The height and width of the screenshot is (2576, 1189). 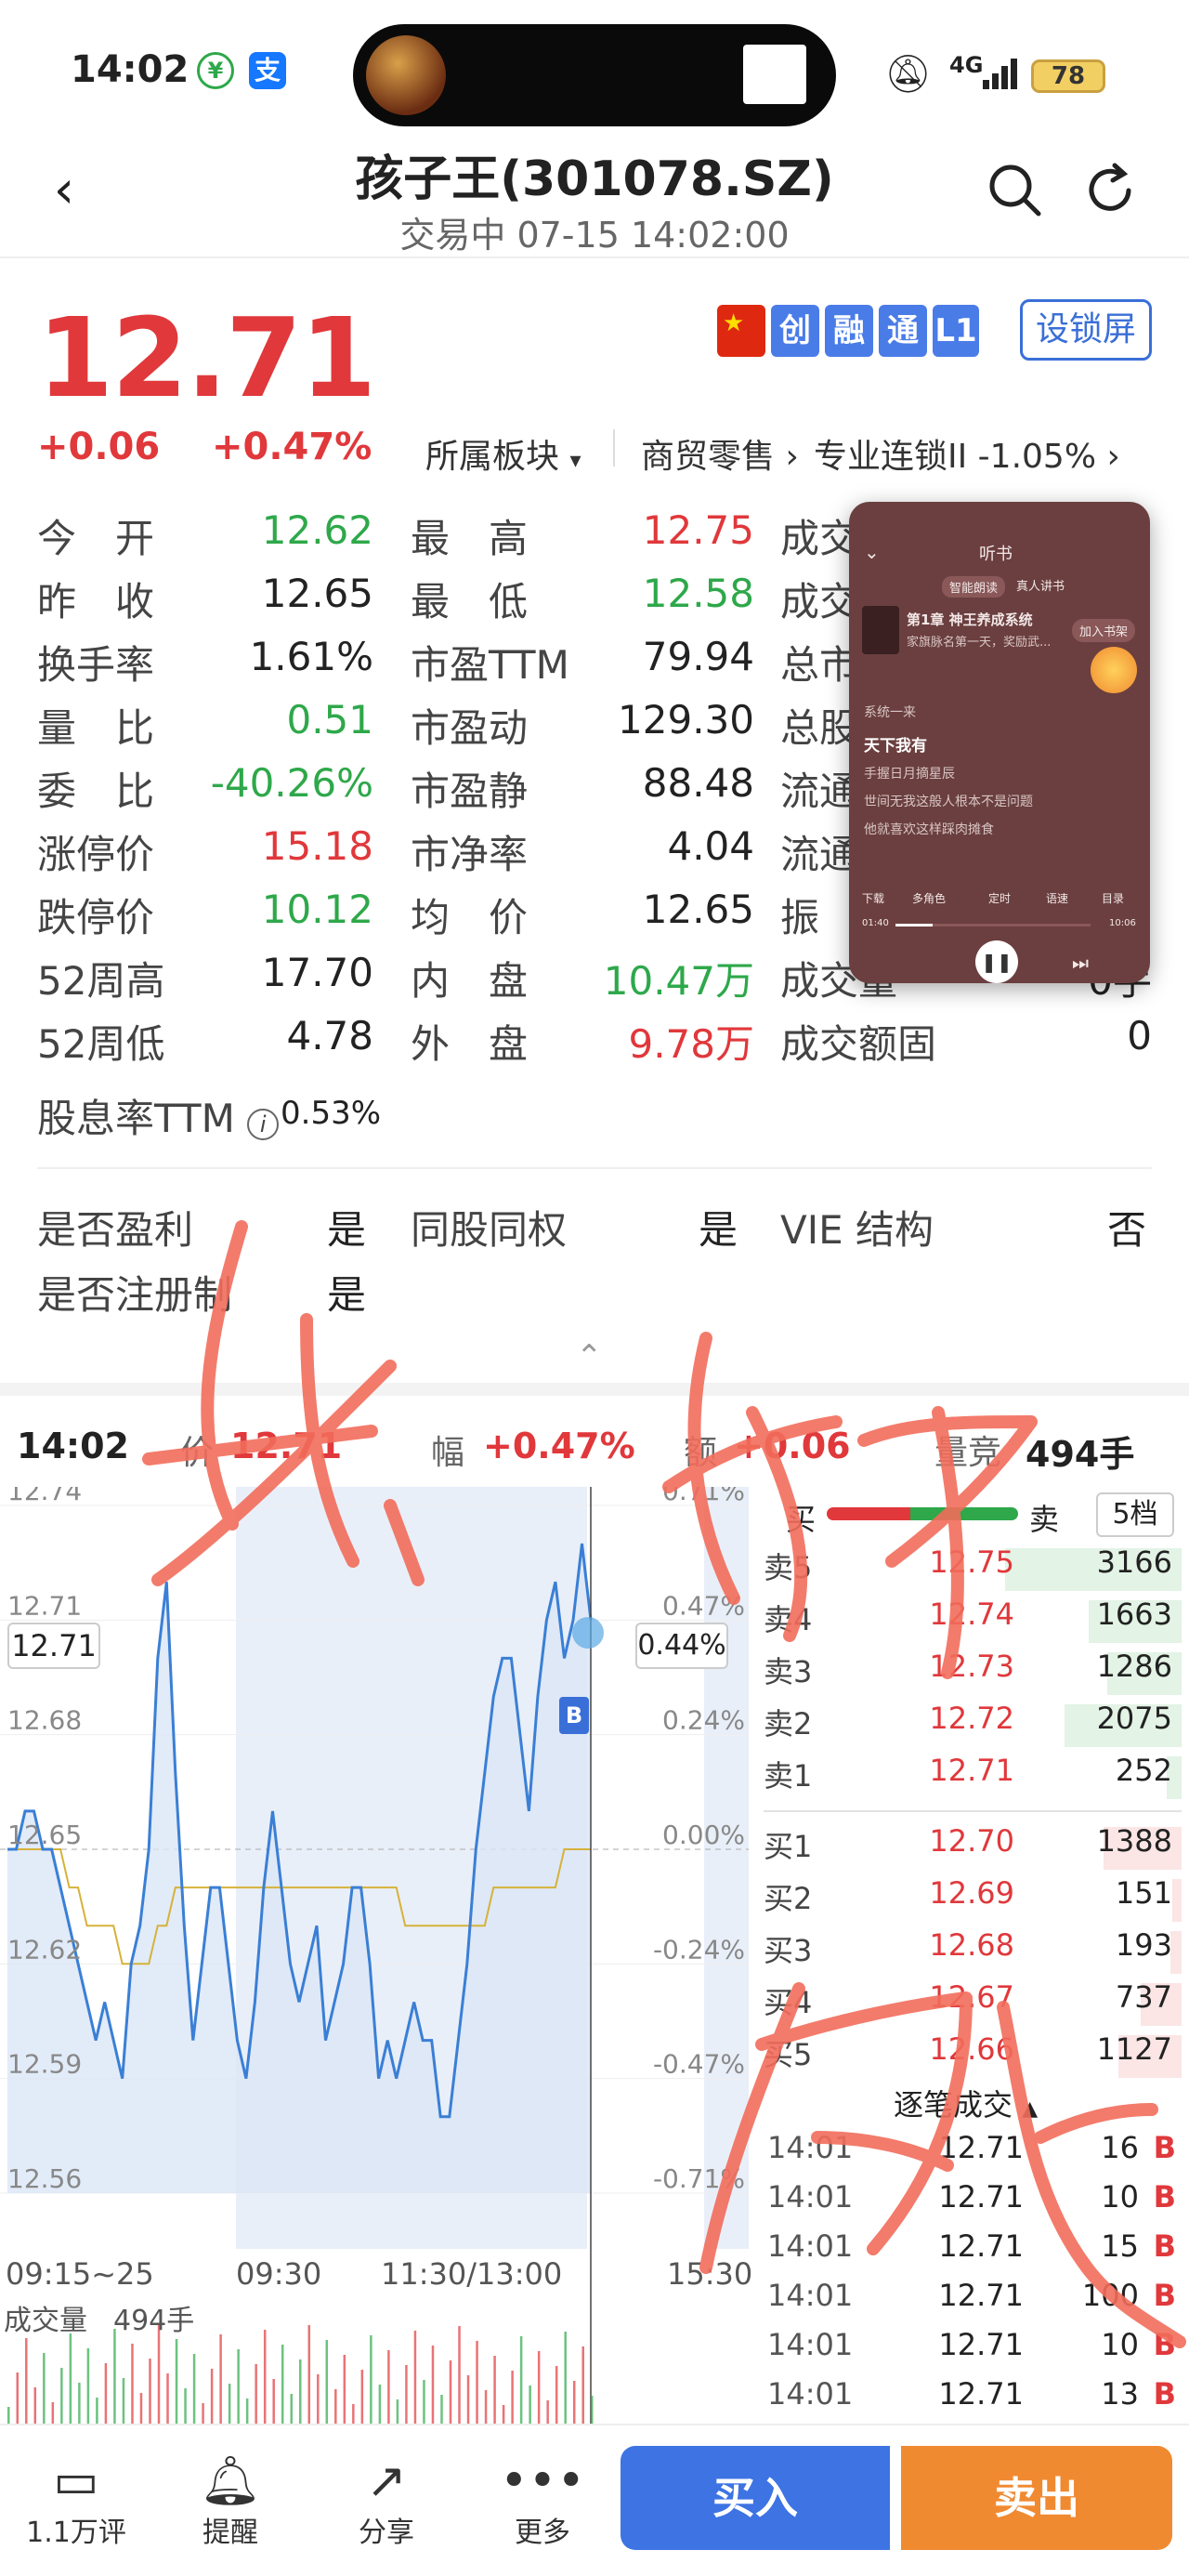 I want to click on comments-tab: ▭ 1.1万评, so click(x=76, y=2501).